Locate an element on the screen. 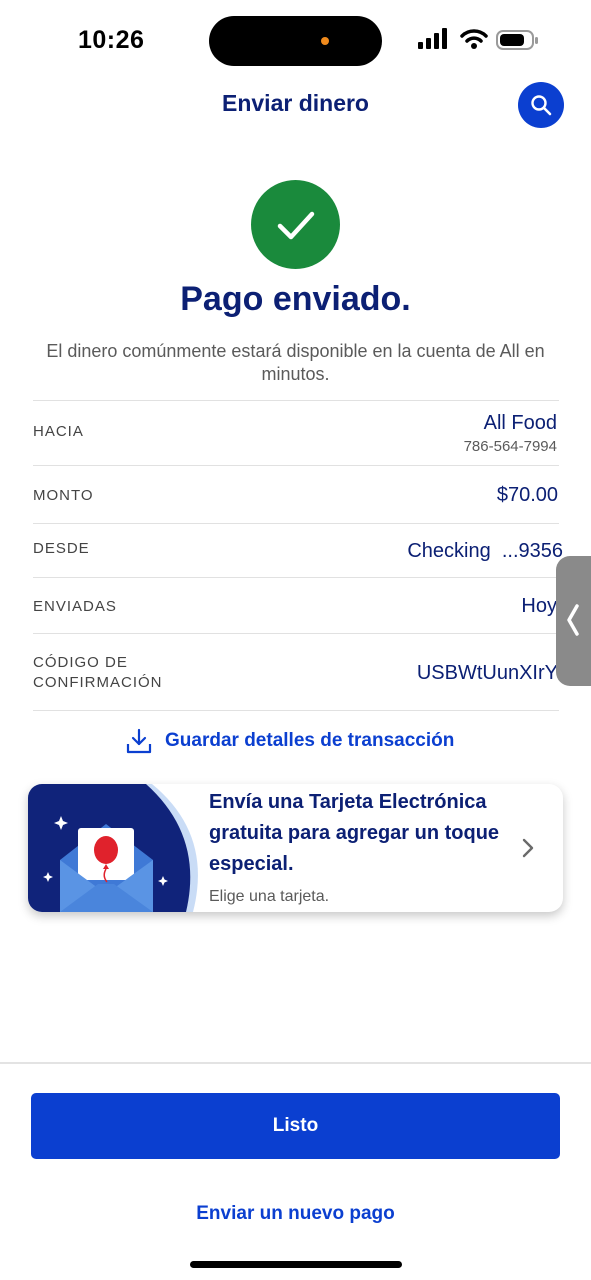  home-indicator is located at coordinates (296, 1264).